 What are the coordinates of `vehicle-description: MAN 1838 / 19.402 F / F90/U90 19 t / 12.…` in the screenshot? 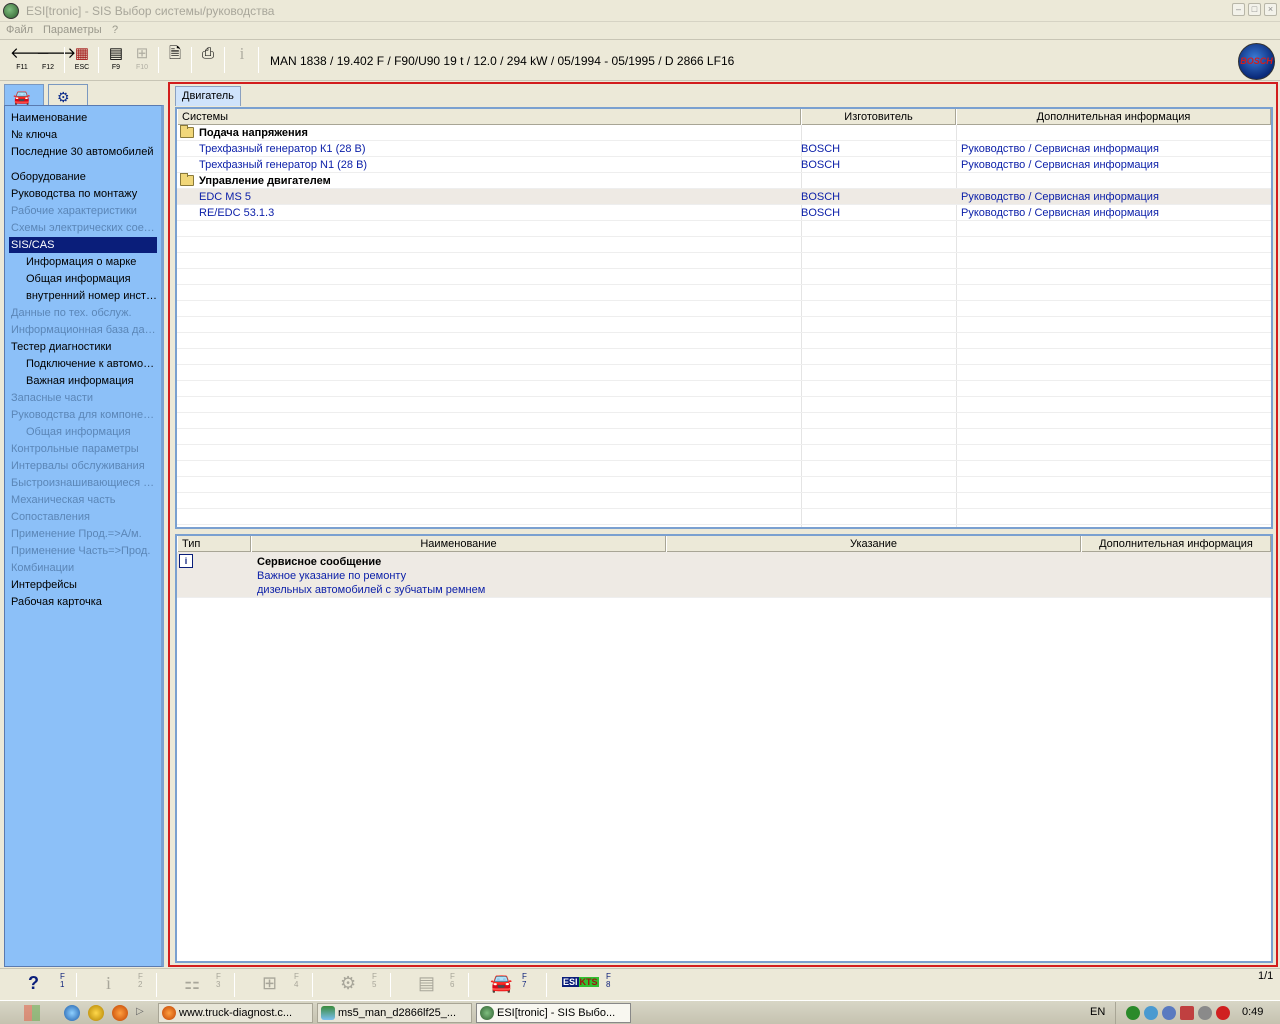 It's located at (502, 61).